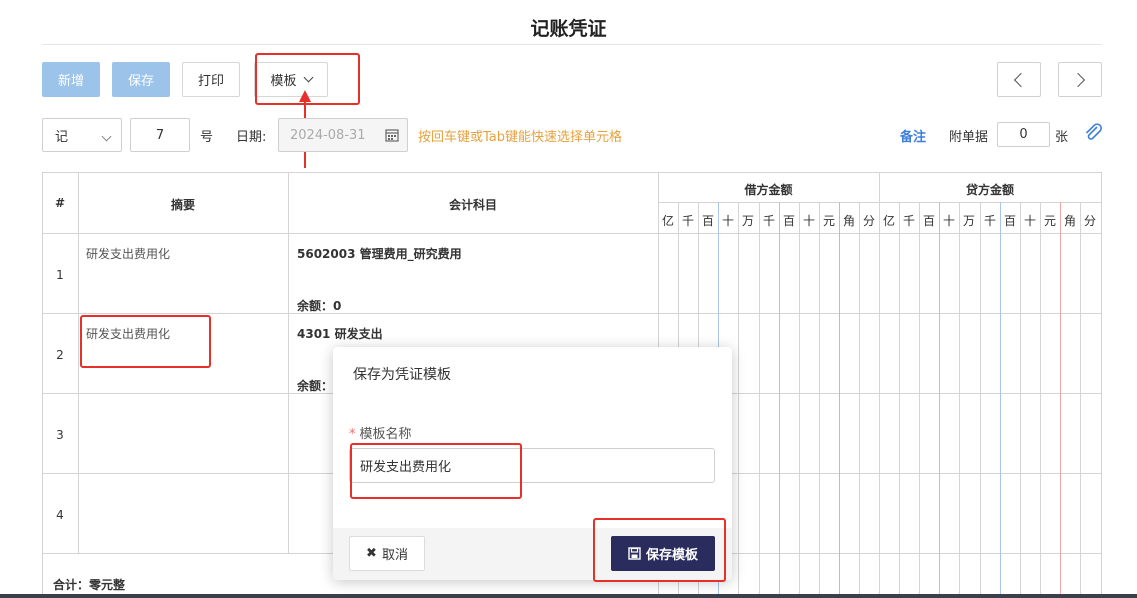 Image resolution: width=1137 pixels, height=598 pixels. Describe the element at coordinates (371, 553) in the screenshot. I see `close-icon: ✖` at that location.